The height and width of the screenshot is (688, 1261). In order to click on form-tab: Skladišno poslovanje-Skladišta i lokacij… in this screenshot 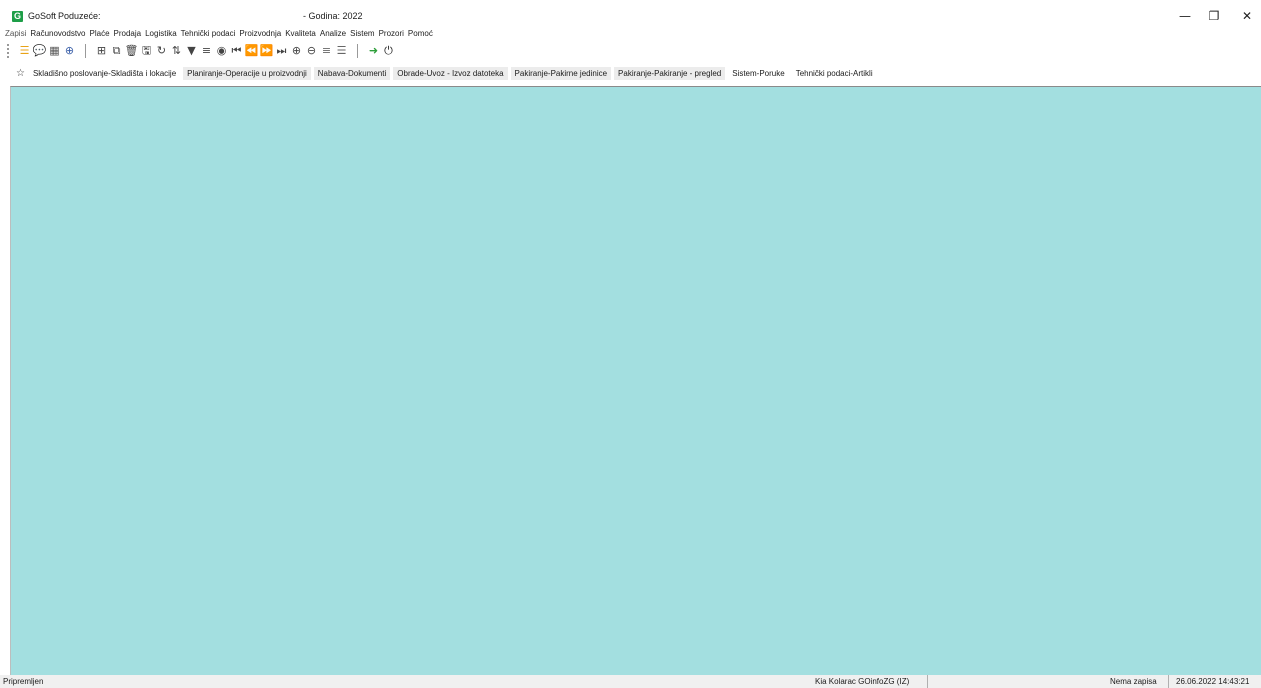, I will do `click(104, 73)`.